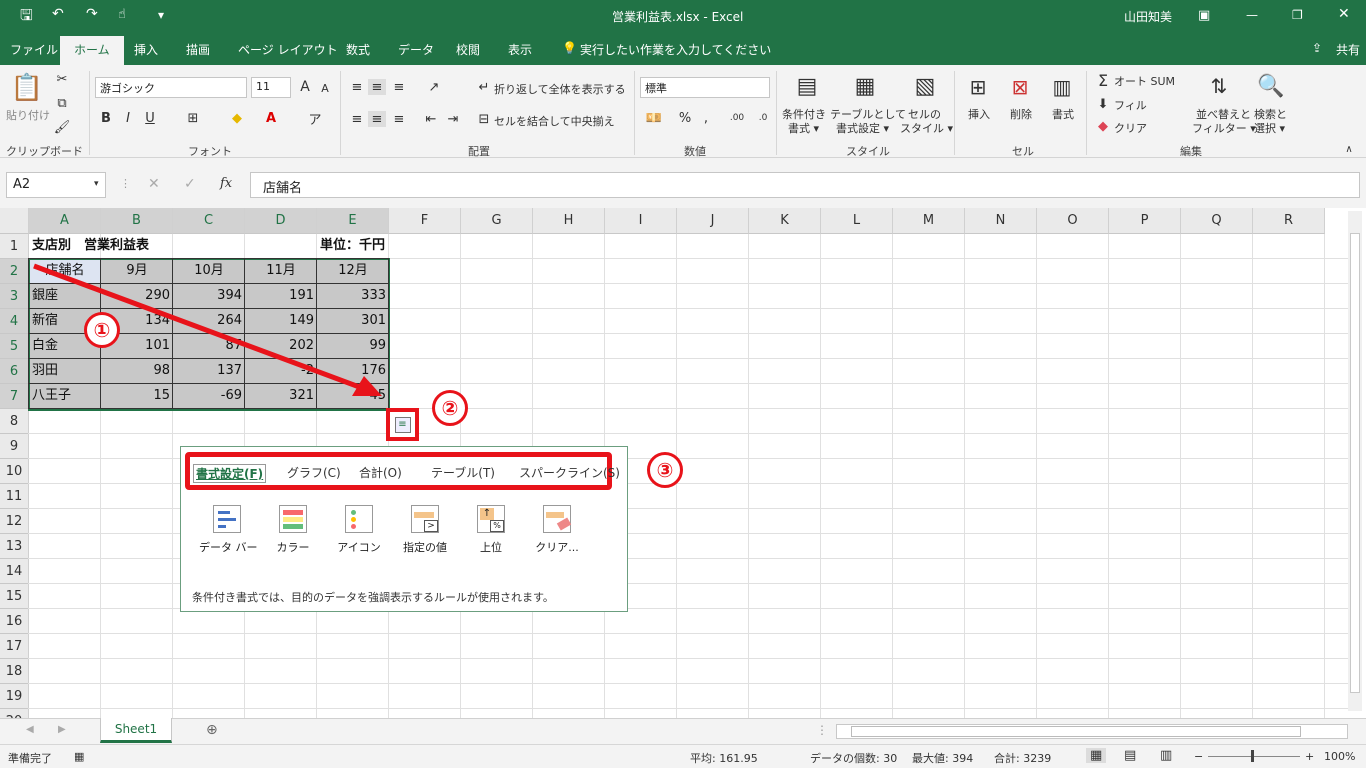 This screenshot has height=768, width=1366. I want to click on qa-greater-than-label: 指定の値, so click(425, 547).